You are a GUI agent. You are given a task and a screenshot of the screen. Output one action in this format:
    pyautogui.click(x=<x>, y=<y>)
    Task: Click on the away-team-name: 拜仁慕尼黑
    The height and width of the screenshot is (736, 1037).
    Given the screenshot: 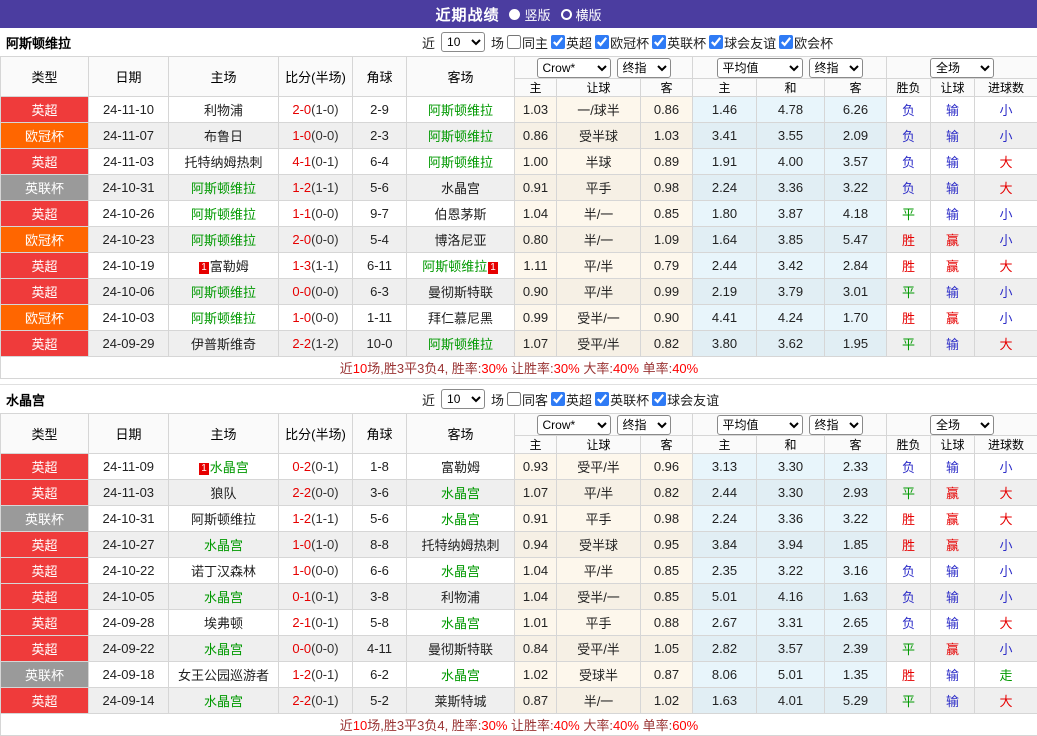 What is the action you would take?
    pyautogui.click(x=460, y=318)
    